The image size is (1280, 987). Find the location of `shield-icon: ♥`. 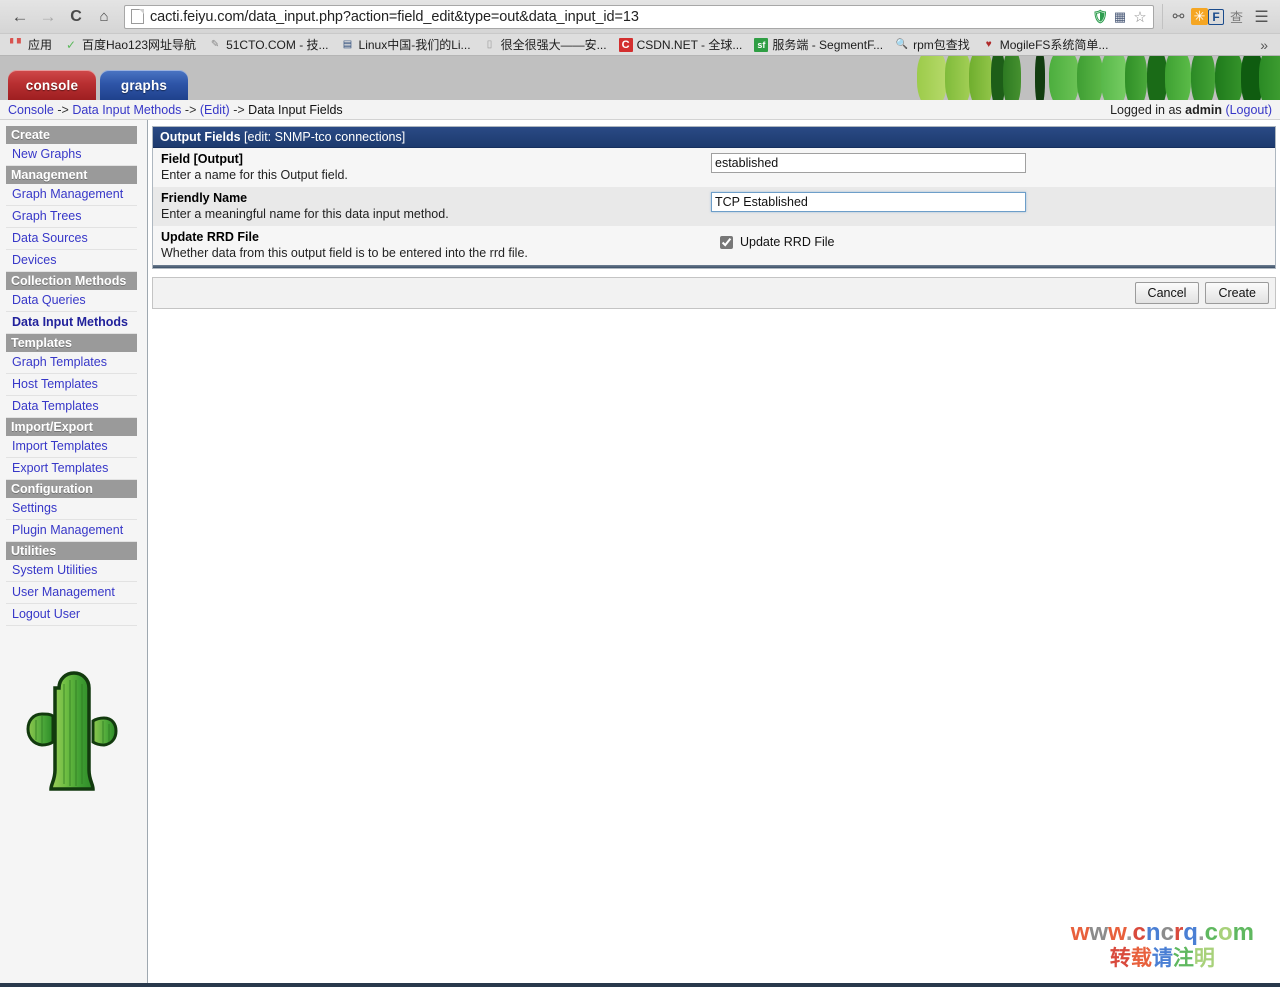

shield-icon: ♥ is located at coordinates (988, 44).